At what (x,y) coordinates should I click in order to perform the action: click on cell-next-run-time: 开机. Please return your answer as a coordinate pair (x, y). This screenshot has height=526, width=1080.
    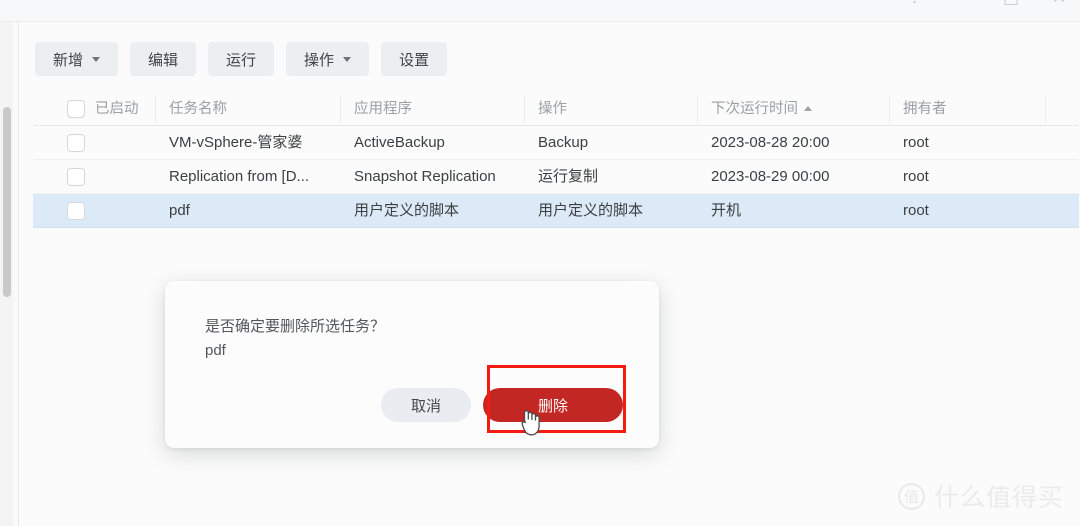
    Looking at the image, I should click on (726, 210).